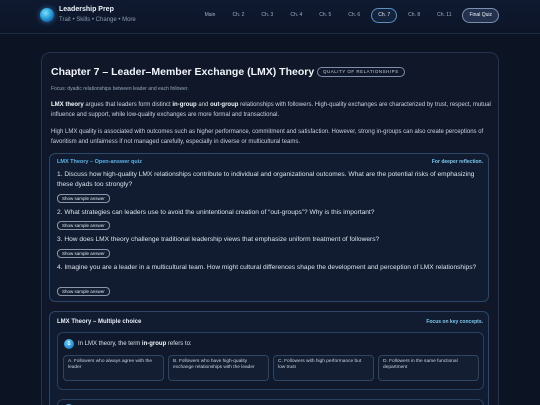 The image size is (540, 405). What do you see at coordinates (83, 253) in the screenshot?
I see `show-sample-answer-3-button: Show sample answer` at bounding box center [83, 253].